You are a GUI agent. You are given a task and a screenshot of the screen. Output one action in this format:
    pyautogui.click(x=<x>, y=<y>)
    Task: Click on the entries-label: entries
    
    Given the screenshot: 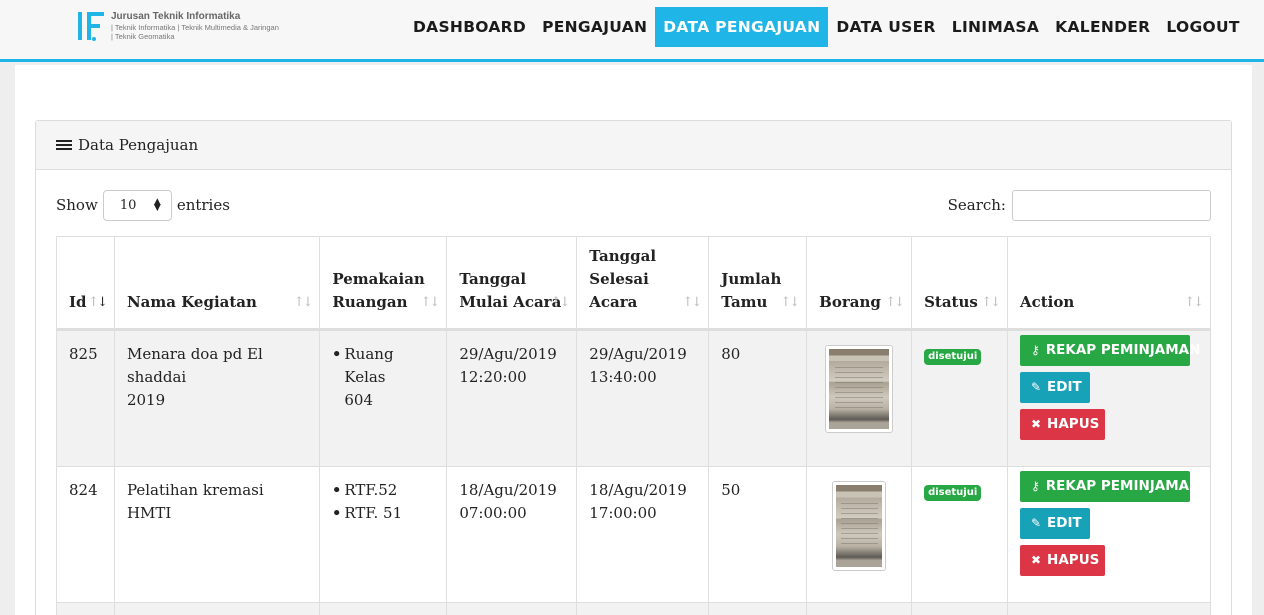 What is the action you would take?
    pyautogui.click(x=203, y=205)
    